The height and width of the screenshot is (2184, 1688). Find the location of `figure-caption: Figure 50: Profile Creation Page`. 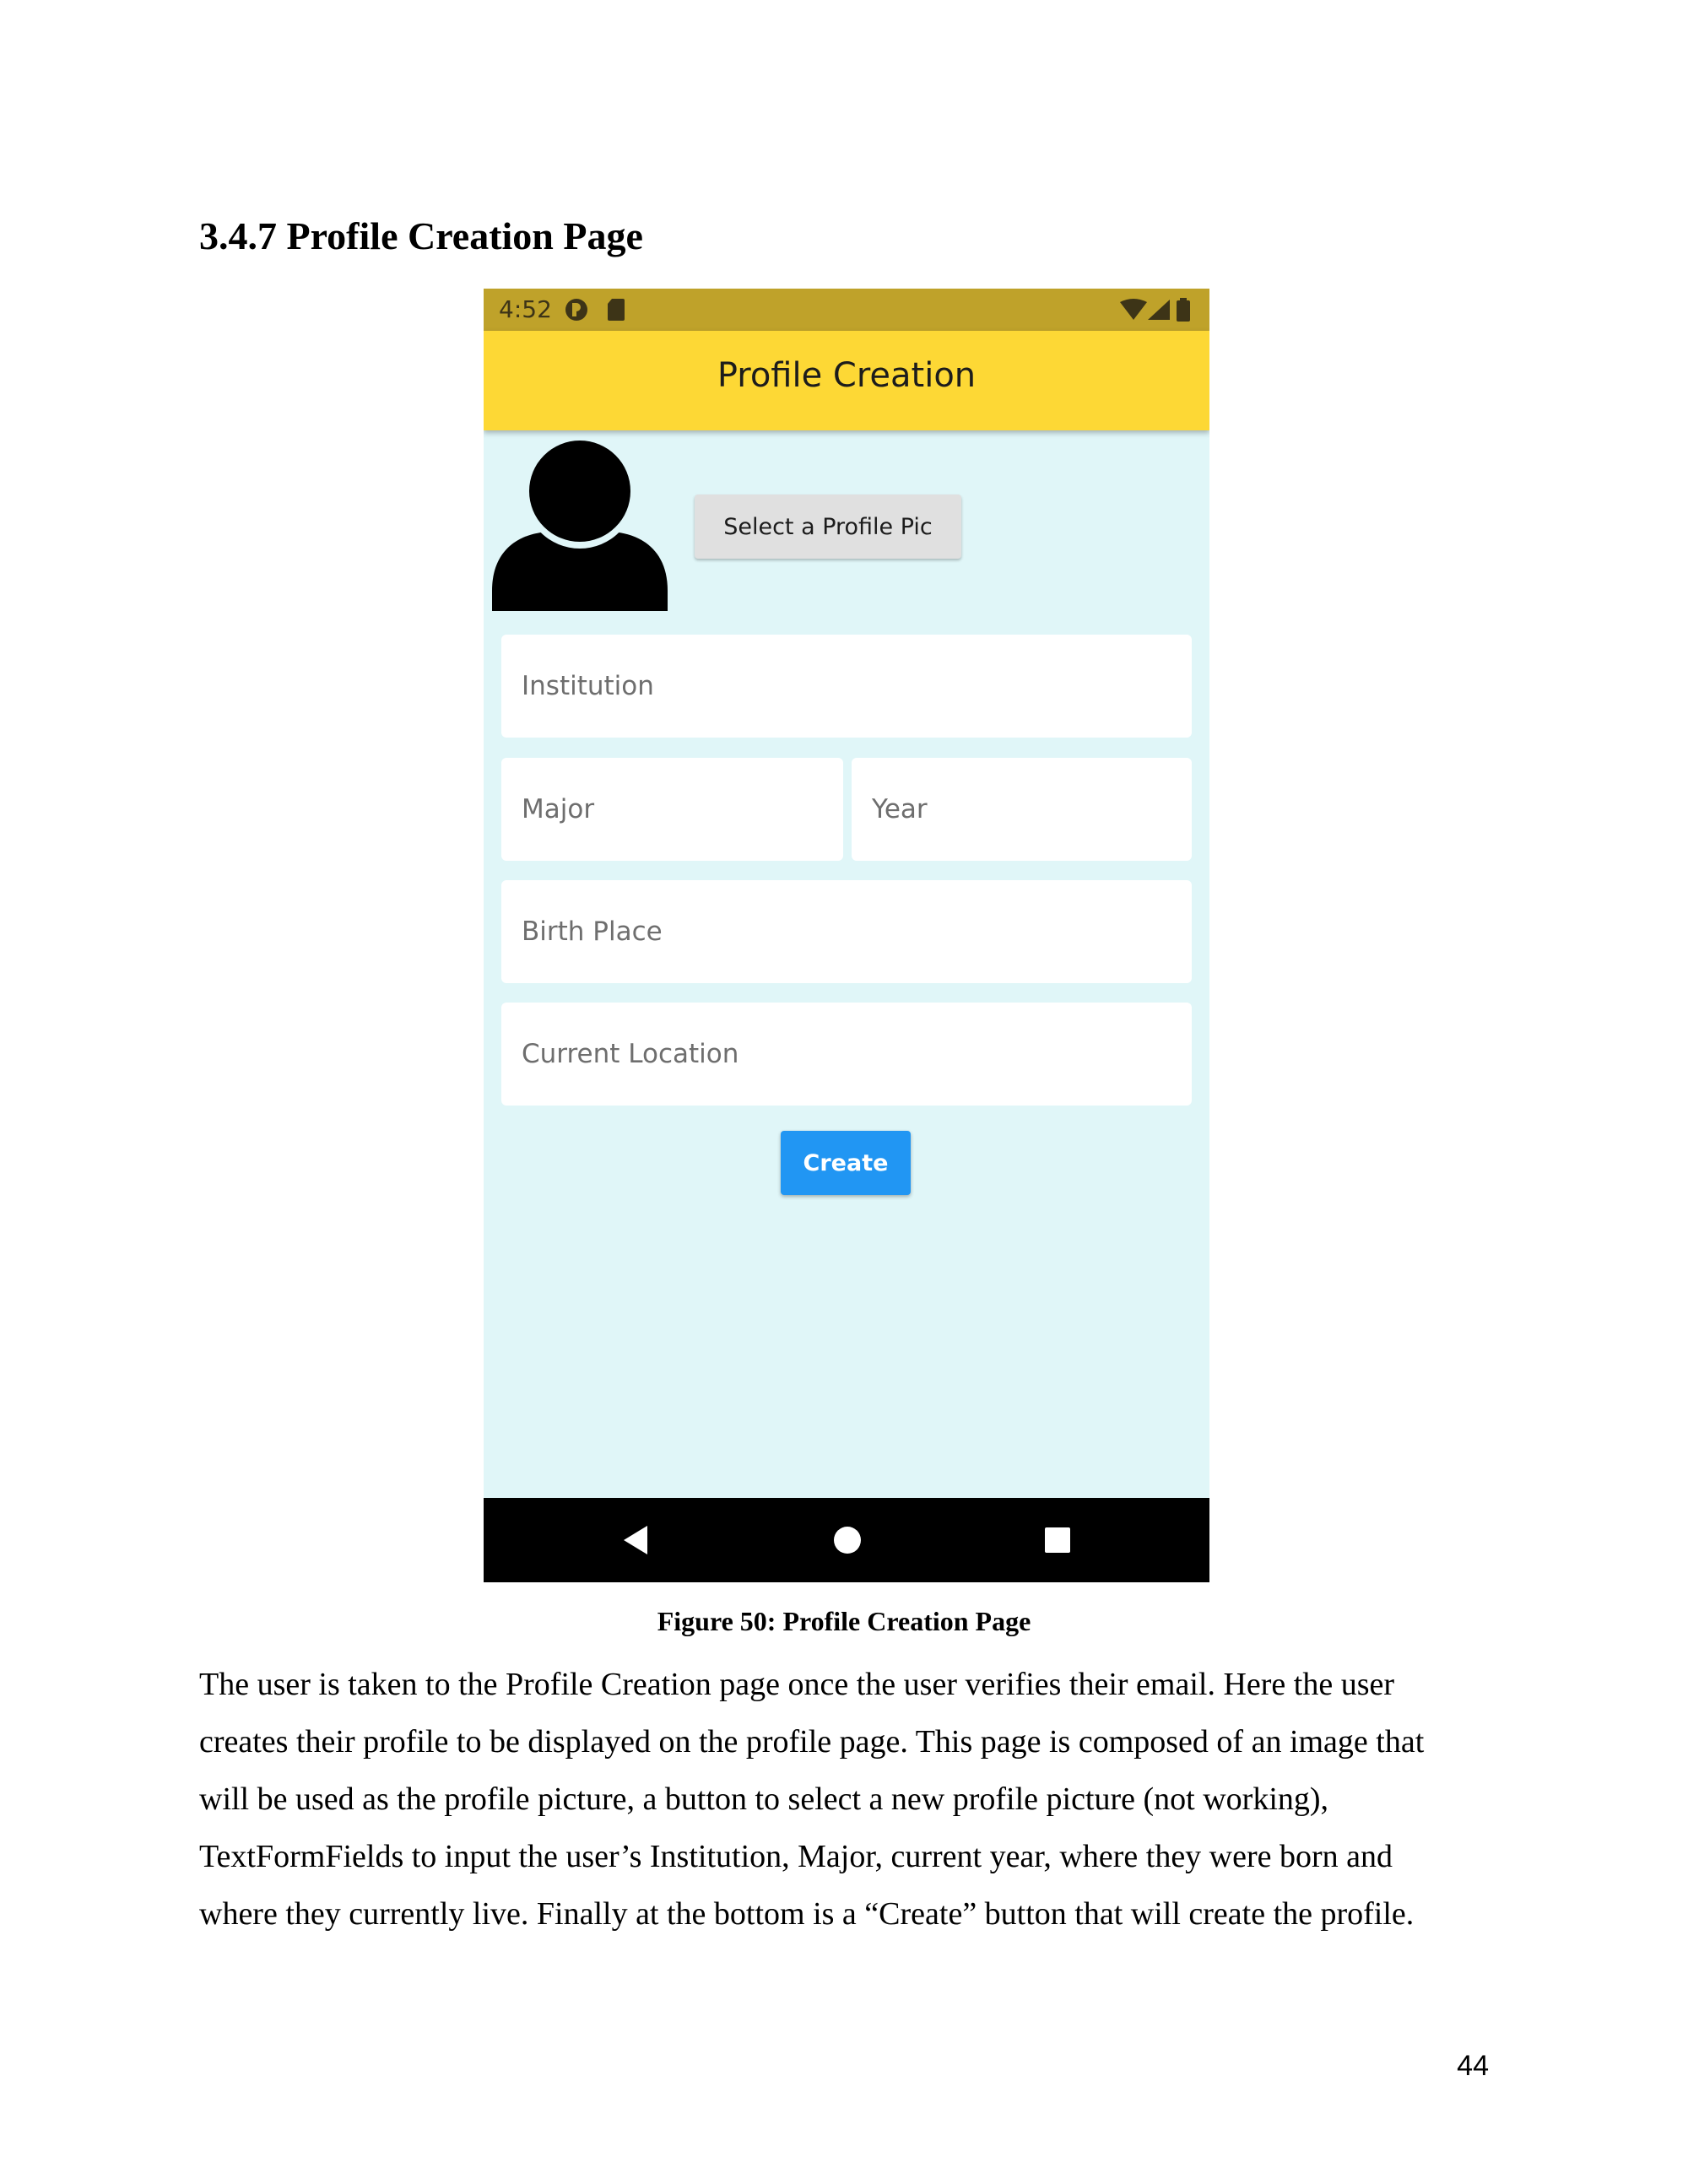

figure-caption: Figure 50: Profile Creation Page is located at coordinates (844, 1621).